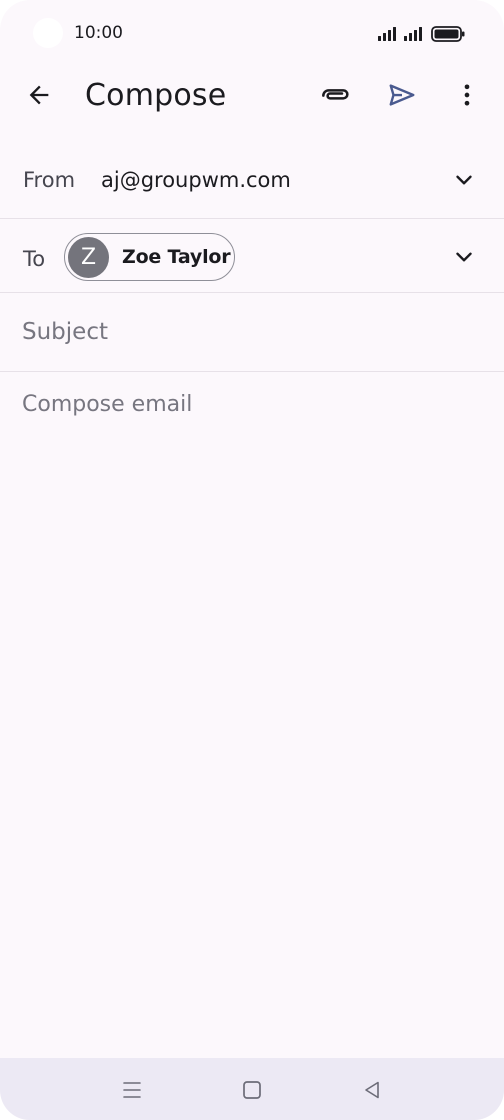 Image resolution: width=504 pixels, height=1120 pixels. I want to click on status-bar: 10:00, so click(252, 33).